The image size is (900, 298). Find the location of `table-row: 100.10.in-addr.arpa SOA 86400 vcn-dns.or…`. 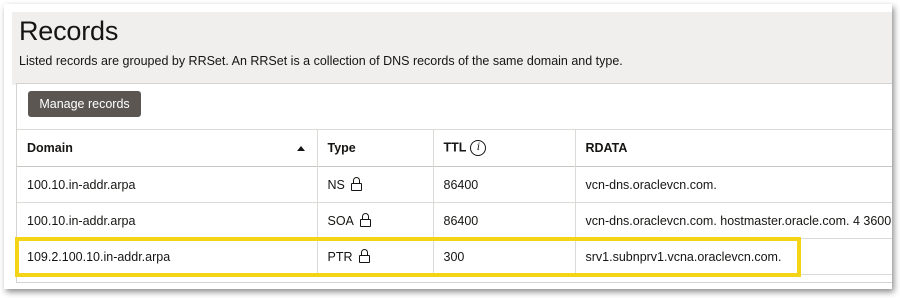

table-row: 100.10.in-addr.arpa SOA 86400 vcn-dns.or… is located at coordinates (454, 220).